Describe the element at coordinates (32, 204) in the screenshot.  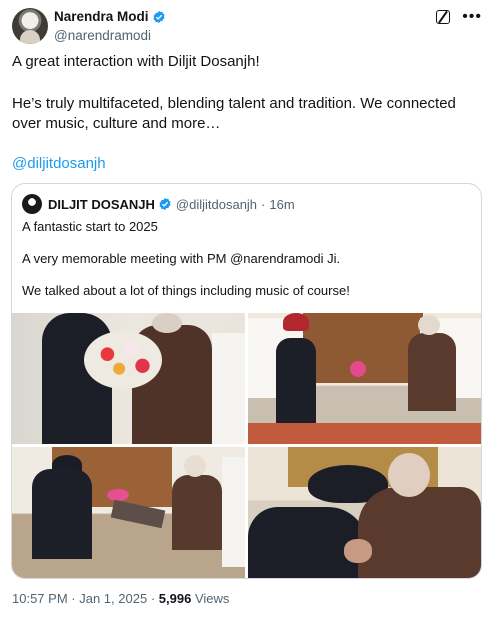
I see `quote-avatar` at that location.